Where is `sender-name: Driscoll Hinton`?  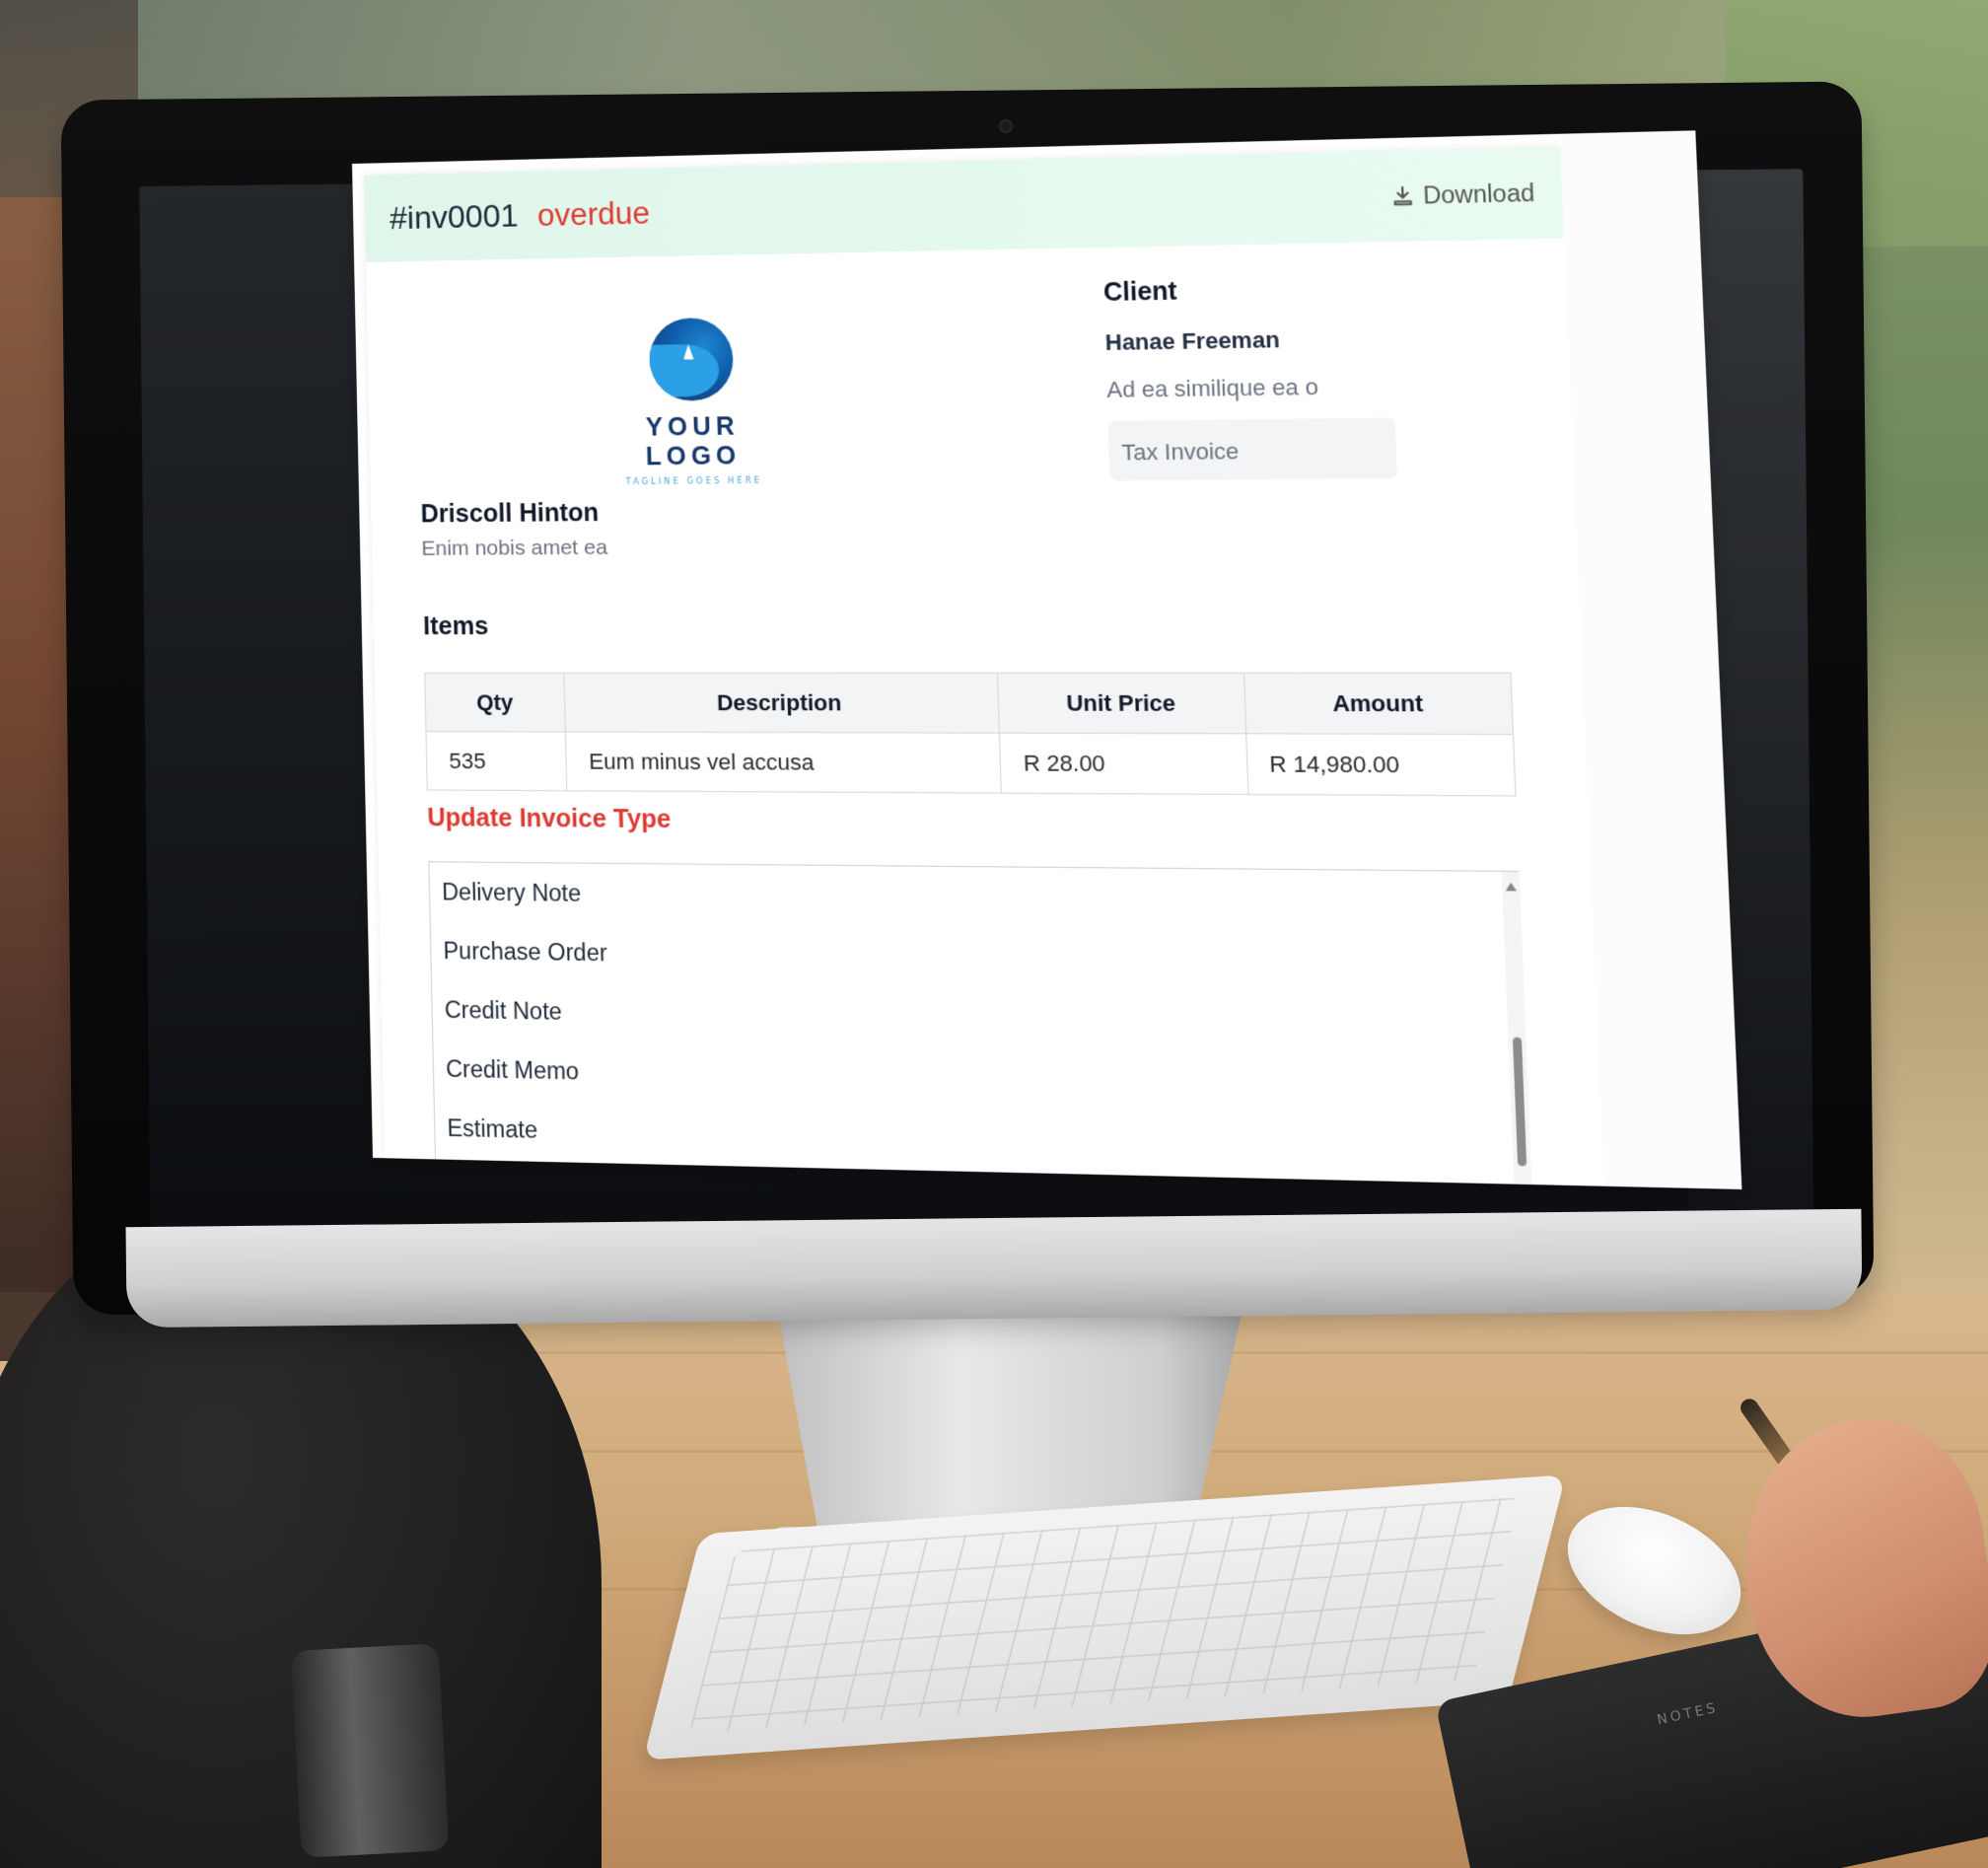
sender-name: Driscoll Hinton is located at coordinates (510, 513).